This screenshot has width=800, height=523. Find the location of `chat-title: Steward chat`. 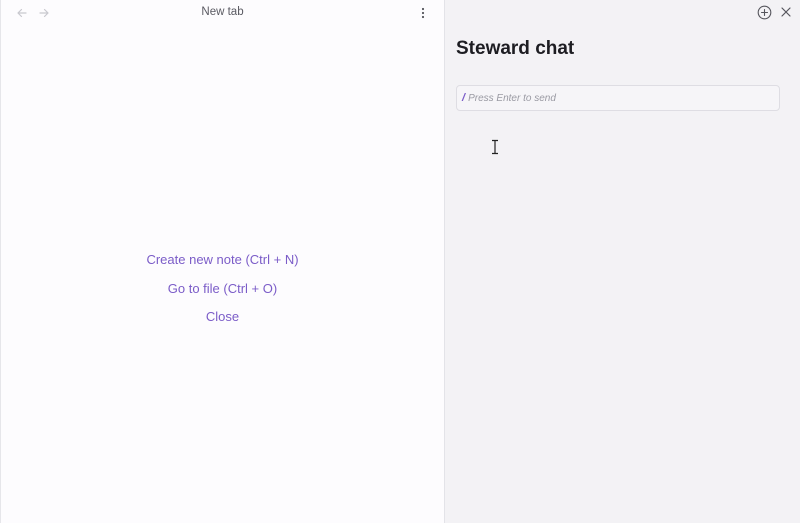

chat-title: Steward chat is located at coordinates (515, 48).